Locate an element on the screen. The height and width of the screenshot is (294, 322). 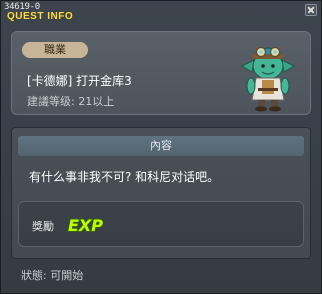
job-badge: 職業 is located at coordinates (55, 50).